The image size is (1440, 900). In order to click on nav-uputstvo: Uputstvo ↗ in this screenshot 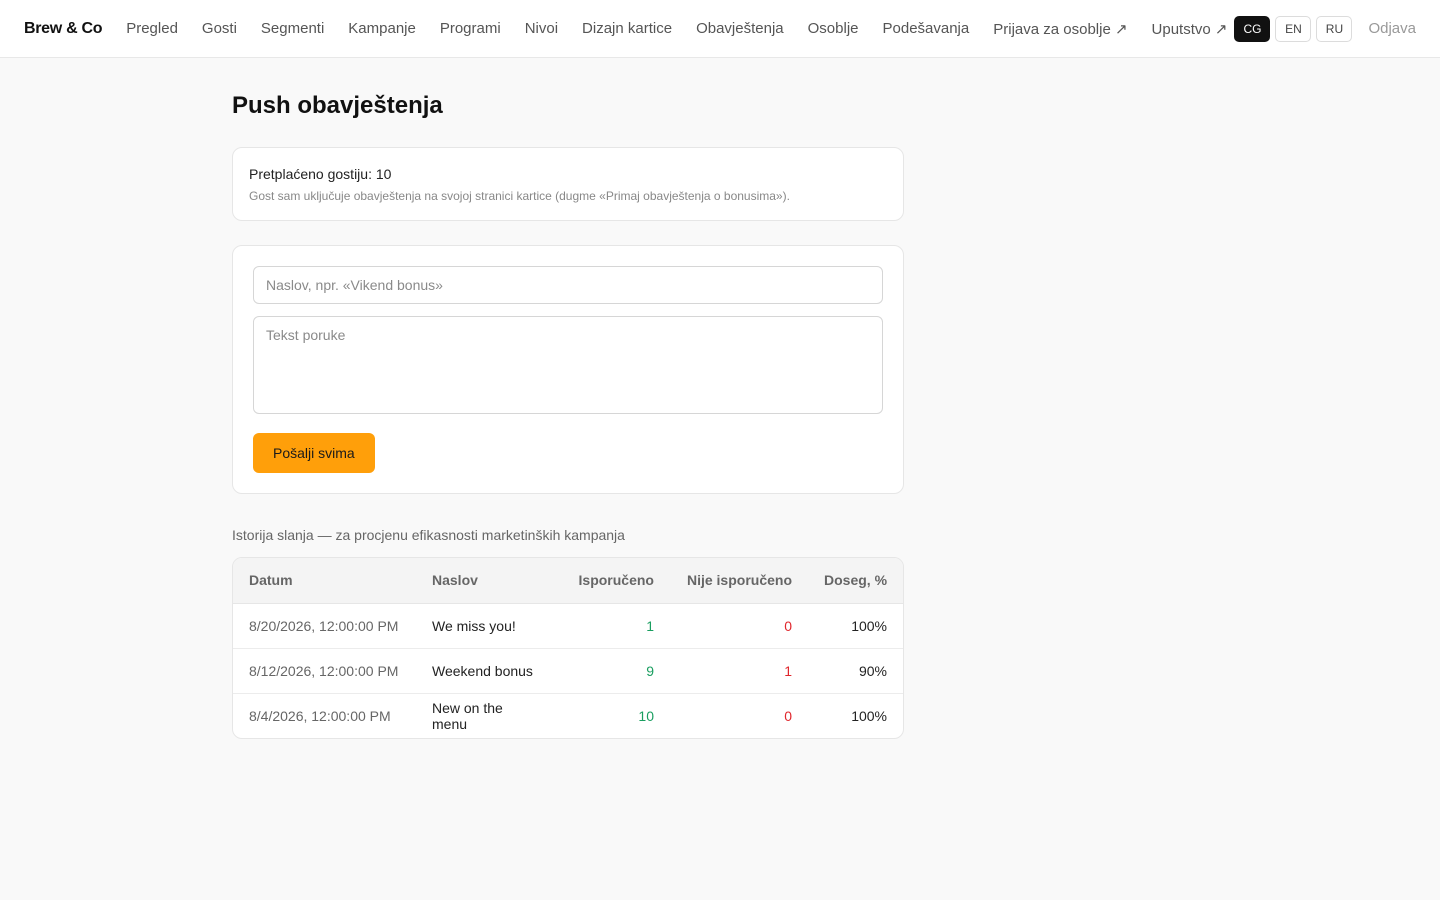, I will do `click(1190, 29)`.